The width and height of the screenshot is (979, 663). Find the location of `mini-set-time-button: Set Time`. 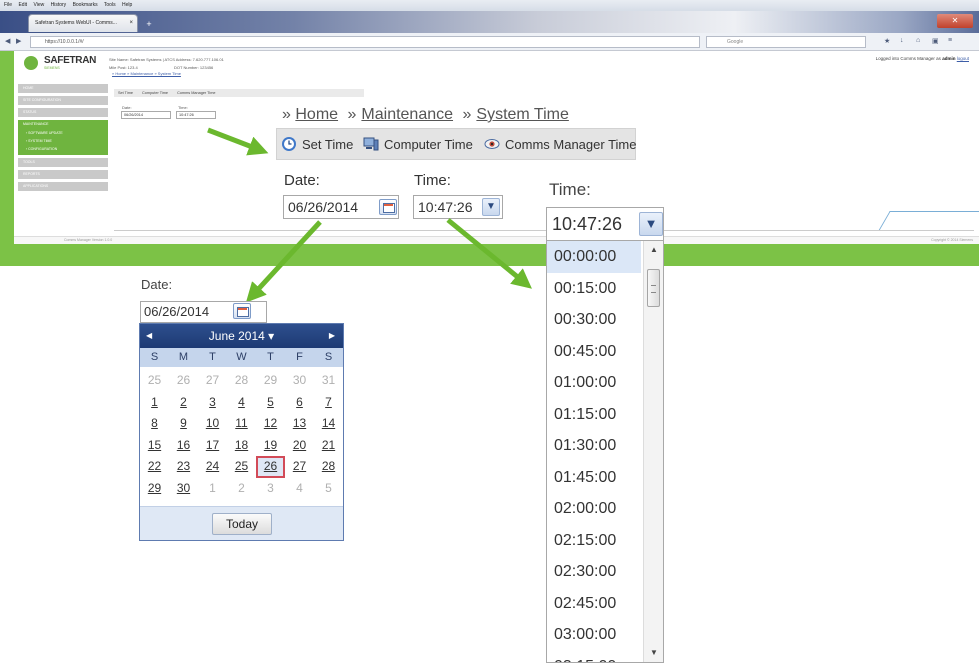

mini-set-time-button: Set Time is located at coordinates (125, 93).